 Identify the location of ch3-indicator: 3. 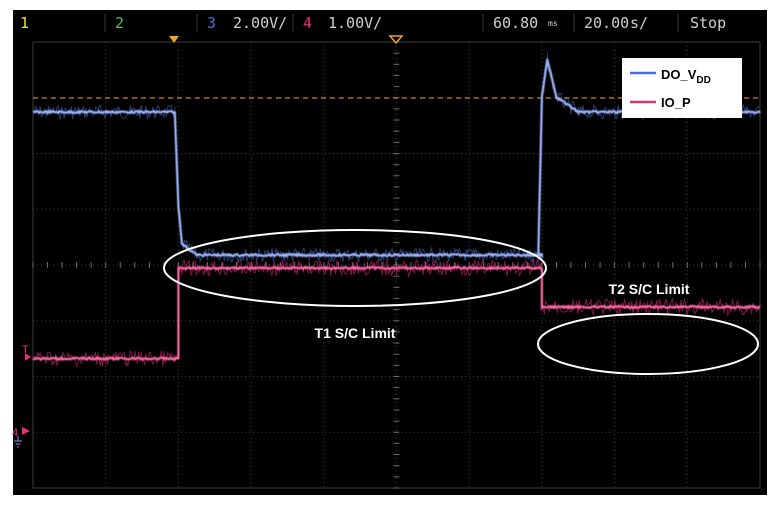
(211, 23).